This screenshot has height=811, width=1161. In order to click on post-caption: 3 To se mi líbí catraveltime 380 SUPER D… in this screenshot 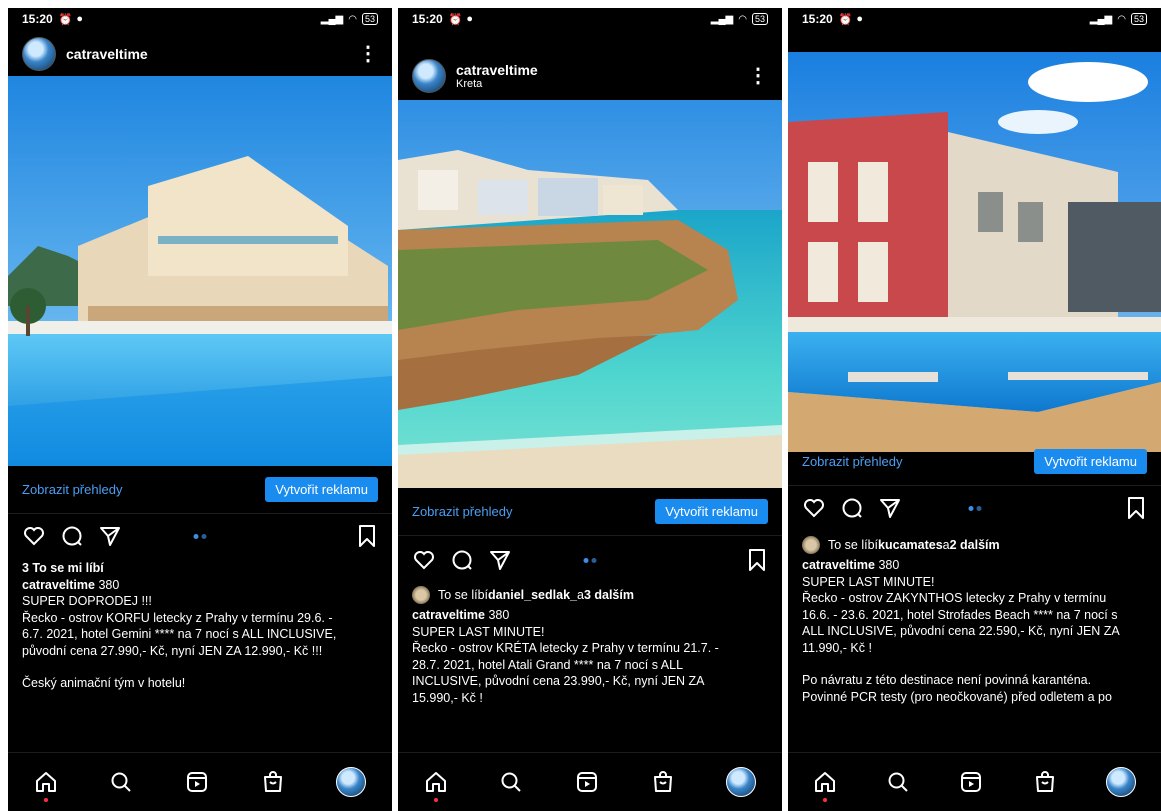, I will do `click(200, 626)`.